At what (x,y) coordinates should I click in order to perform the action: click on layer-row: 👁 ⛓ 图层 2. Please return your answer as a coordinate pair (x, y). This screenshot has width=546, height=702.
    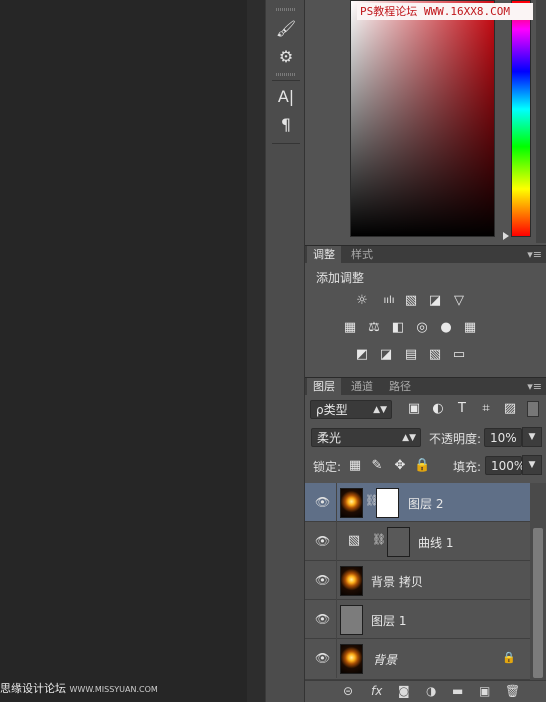
    Looking at the image, I should click on (417, 502).